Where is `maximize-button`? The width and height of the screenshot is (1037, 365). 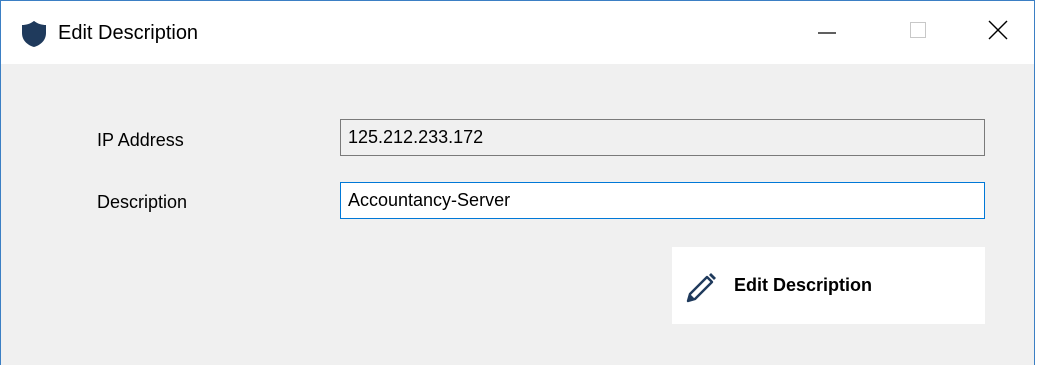 maximize-button is located at coordinates (918, 32).